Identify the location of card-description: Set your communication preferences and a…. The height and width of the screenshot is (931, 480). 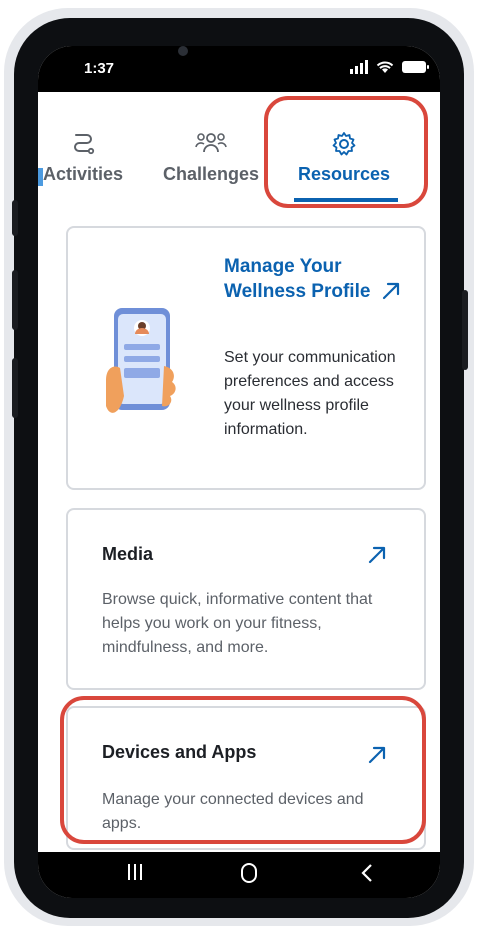
(310, 393).